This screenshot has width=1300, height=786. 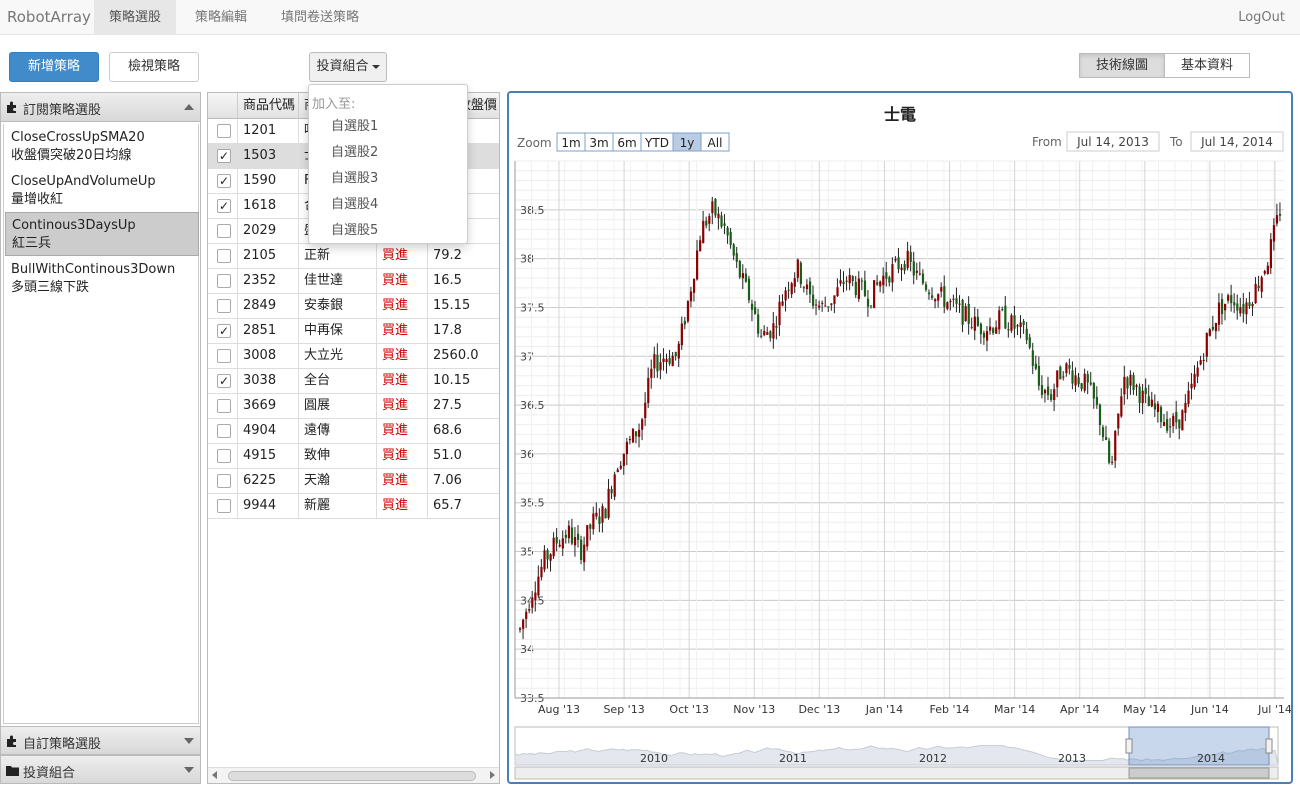 I want to click on y-tick-label: 35.5, so click(x=532, y=503).